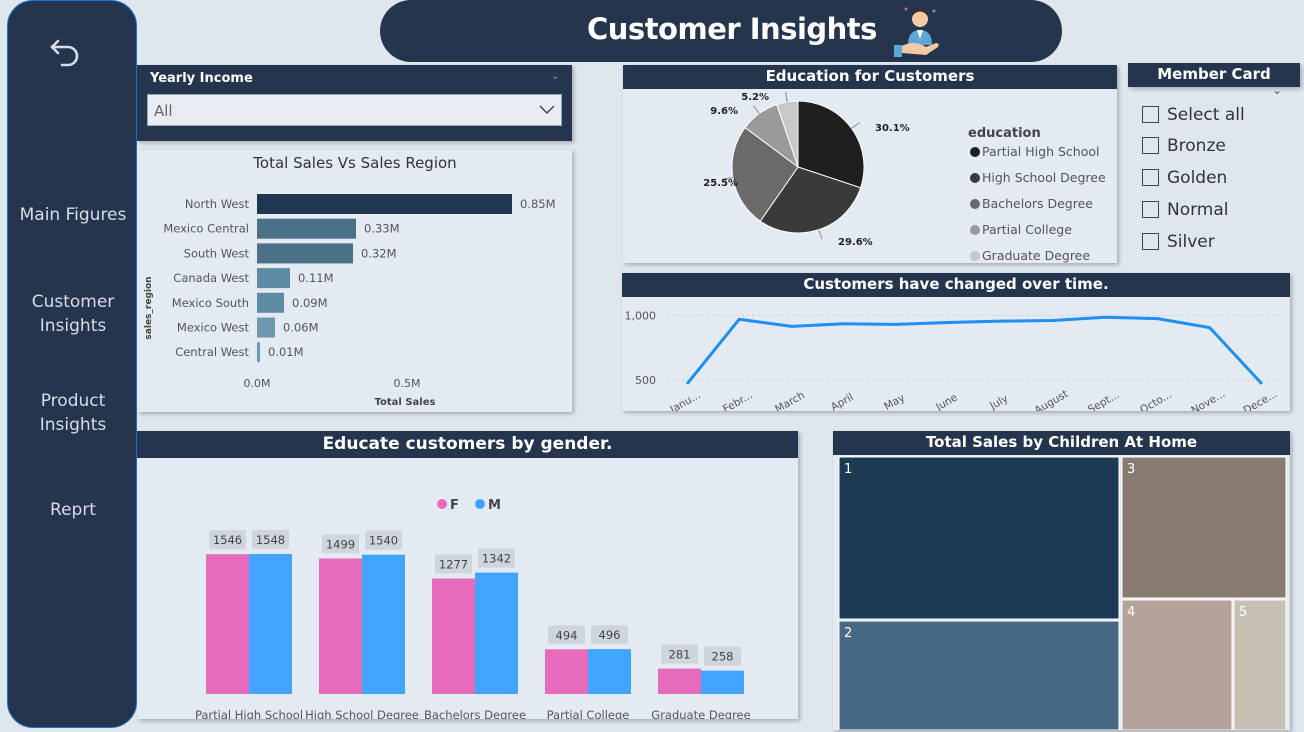  Describe the element at coordinates (73, 302) in the screenshot. I see `nav-label: Customer` at that location.